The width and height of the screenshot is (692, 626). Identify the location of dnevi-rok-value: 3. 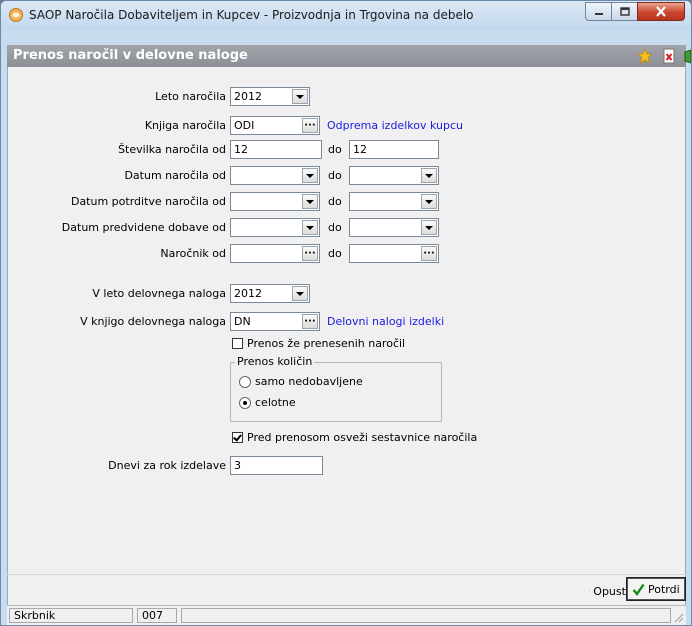
(237, 465).